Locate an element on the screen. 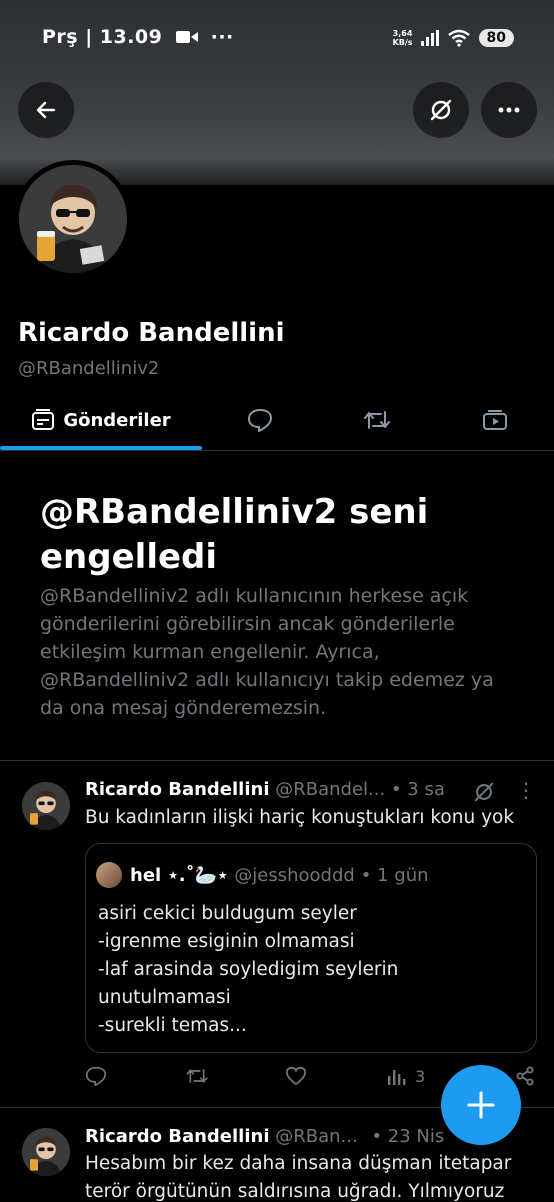 The width and height of the screenshot is (554, 1202). active-tab-indicator is located at coordinates (101, 448).